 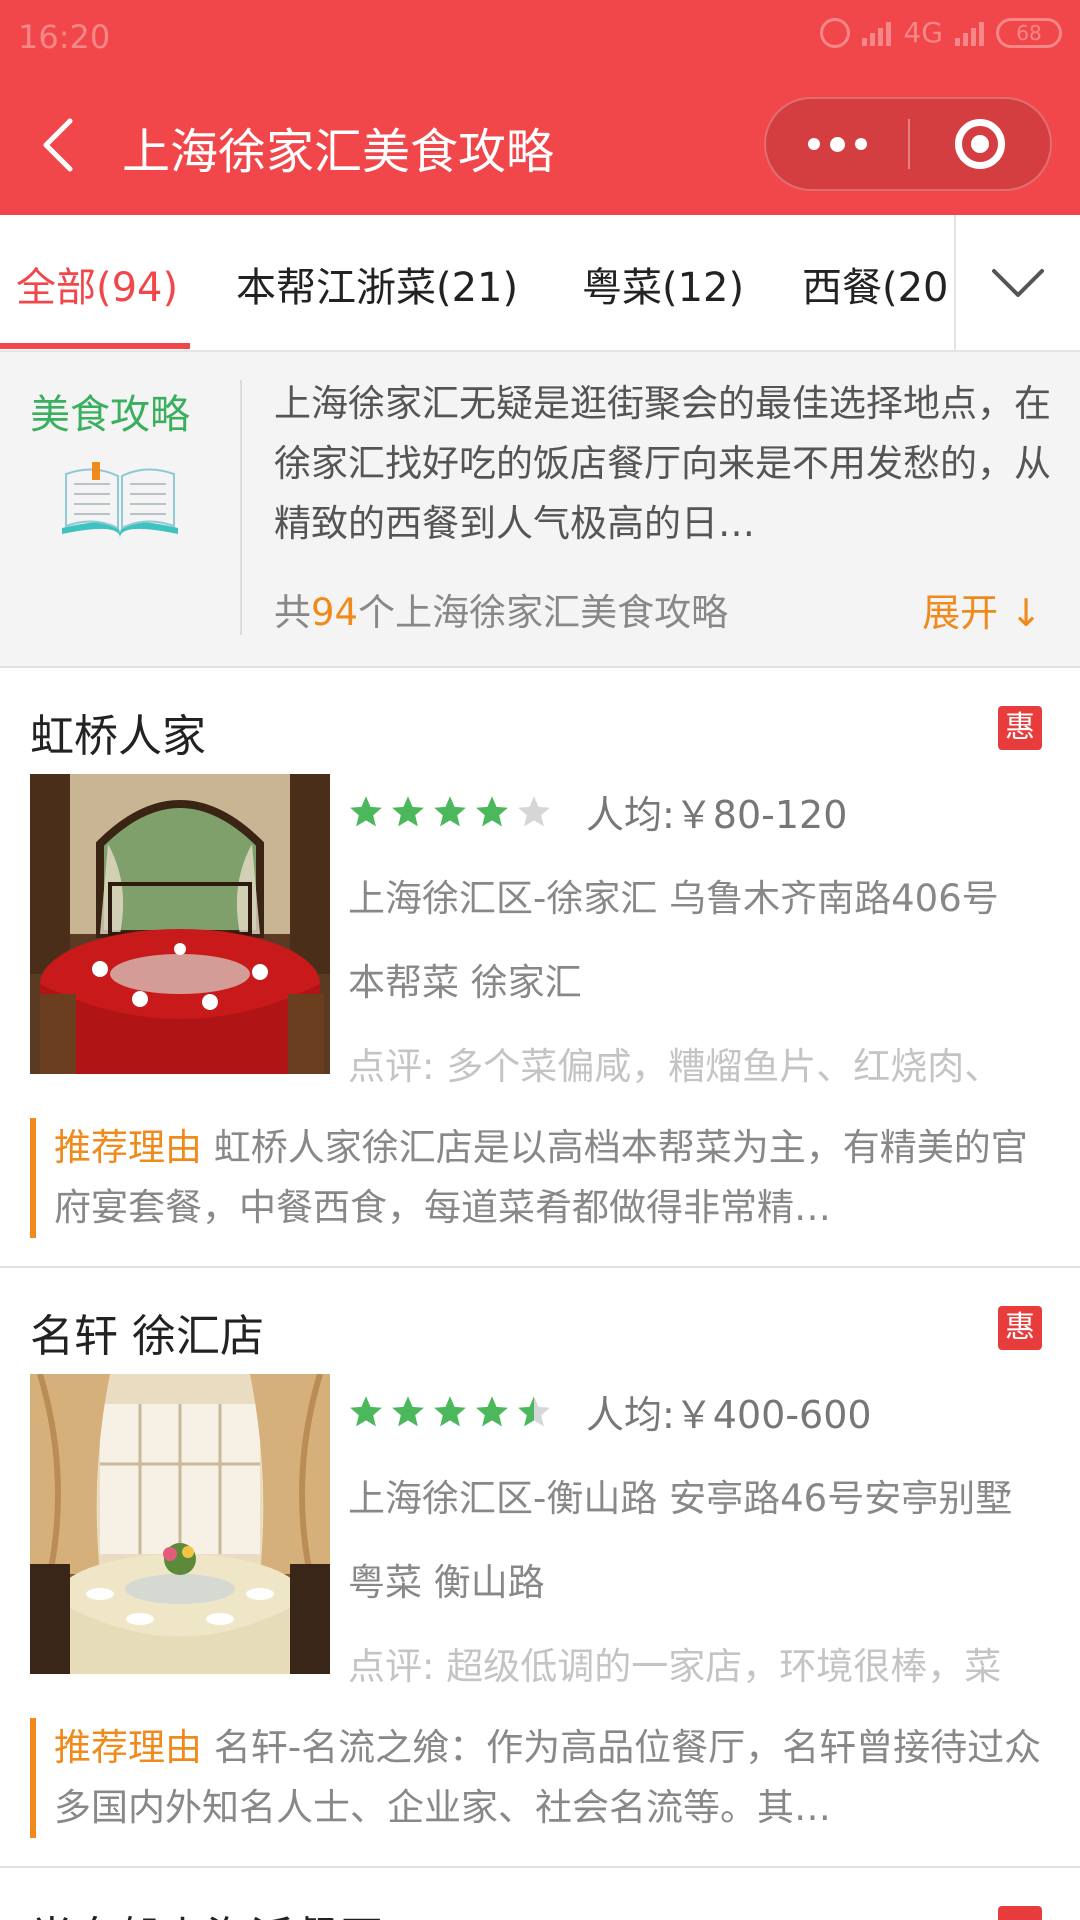 I want to click on battery-icon: 68, so click(x=1029, y=32).